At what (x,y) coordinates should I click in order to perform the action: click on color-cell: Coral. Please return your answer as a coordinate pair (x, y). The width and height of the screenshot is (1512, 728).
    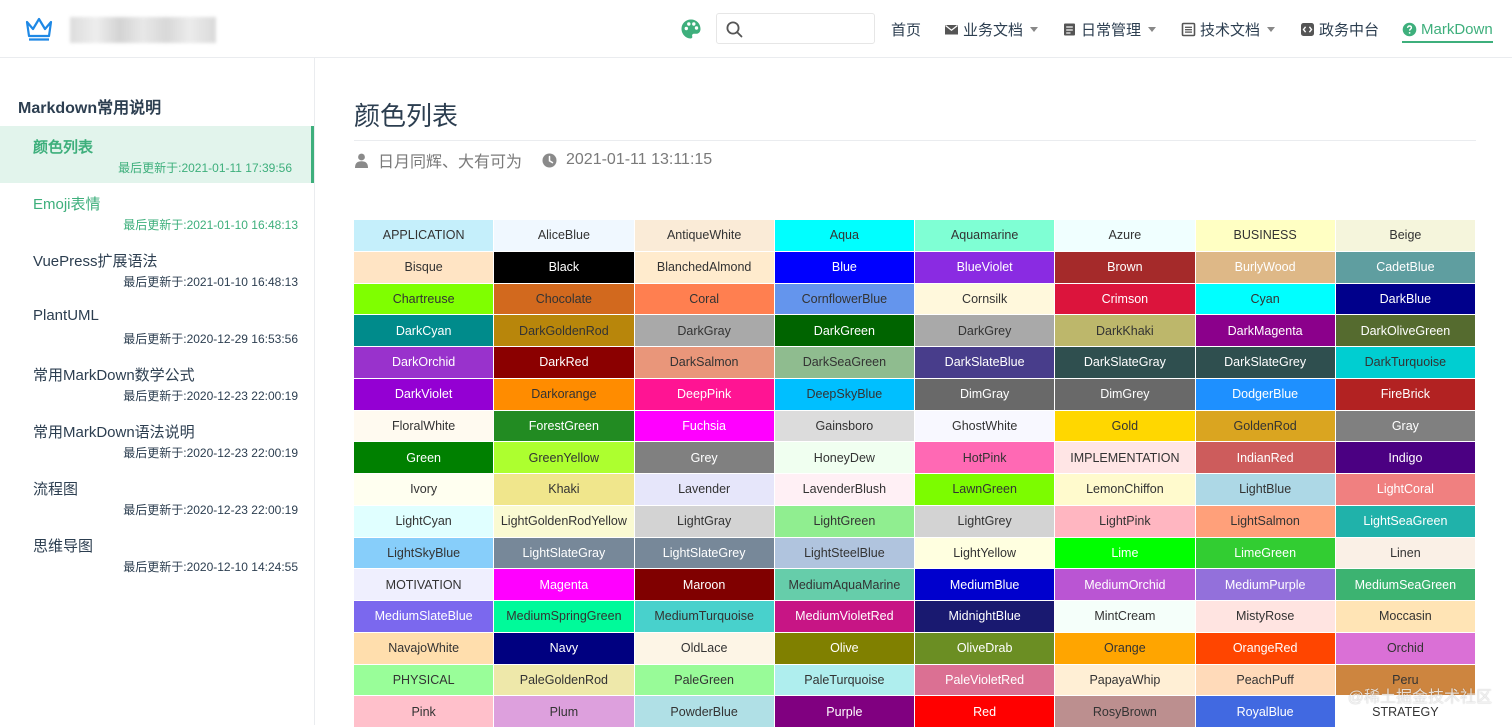
    Looking at the image, I should click on (704, 299).